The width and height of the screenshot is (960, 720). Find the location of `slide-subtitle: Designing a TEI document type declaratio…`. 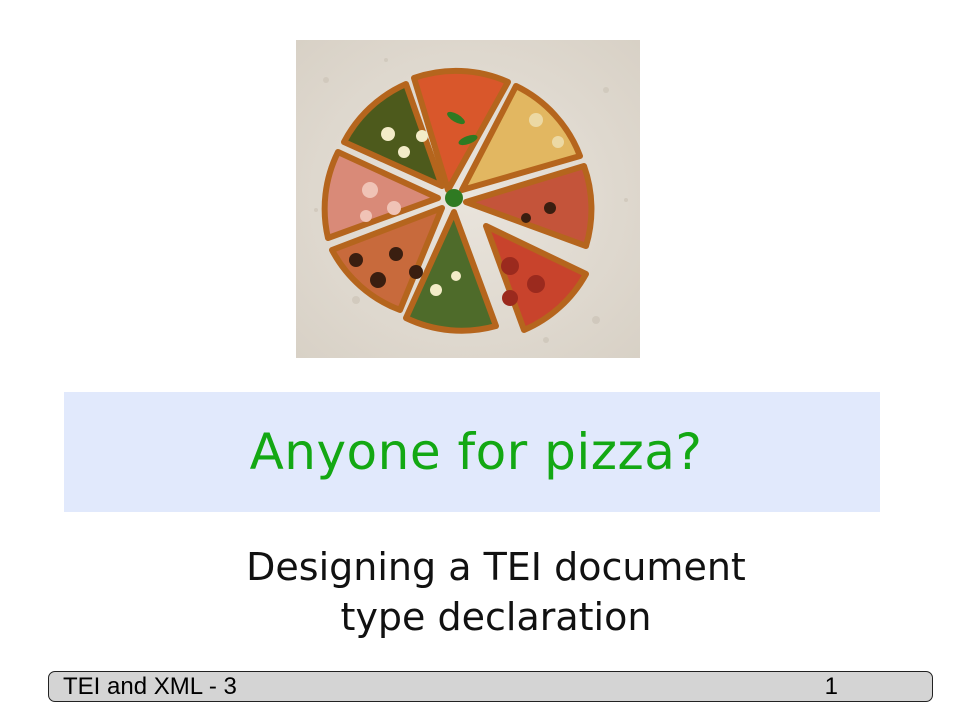

slide-subtitle: Designing a TEI document type declaratio… is located at coordinates (496, 592).